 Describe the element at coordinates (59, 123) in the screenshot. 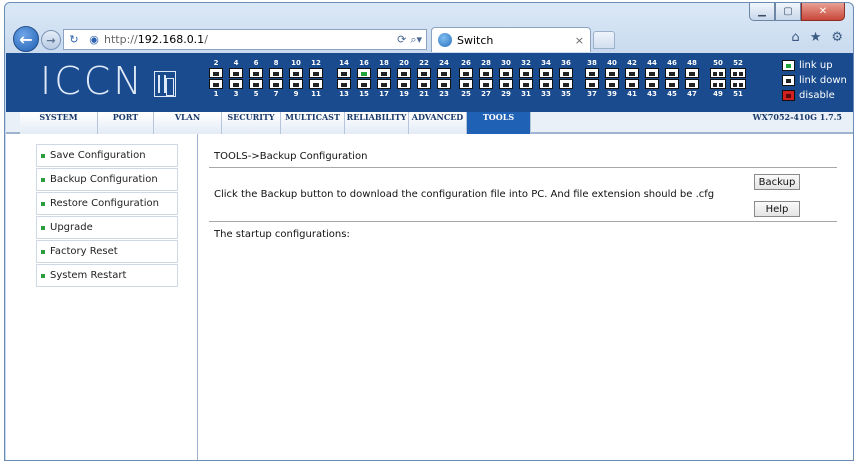

I see `tab-system: SYSTEM` at that location.